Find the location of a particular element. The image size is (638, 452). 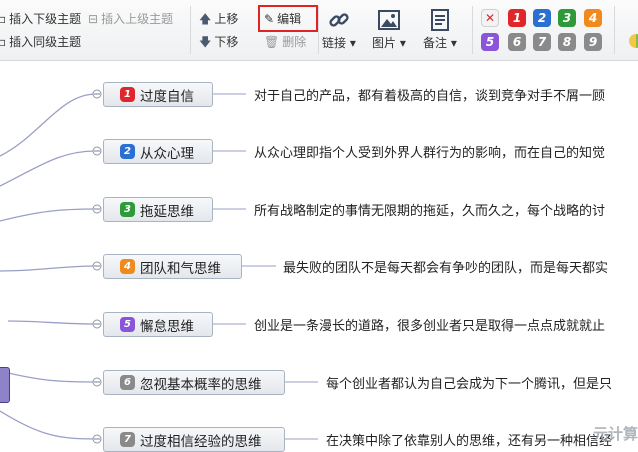

topic-note-6: 每个创业者都认为自己会成为下一个腾讯，但是只 is located at coordinates (469, 384).